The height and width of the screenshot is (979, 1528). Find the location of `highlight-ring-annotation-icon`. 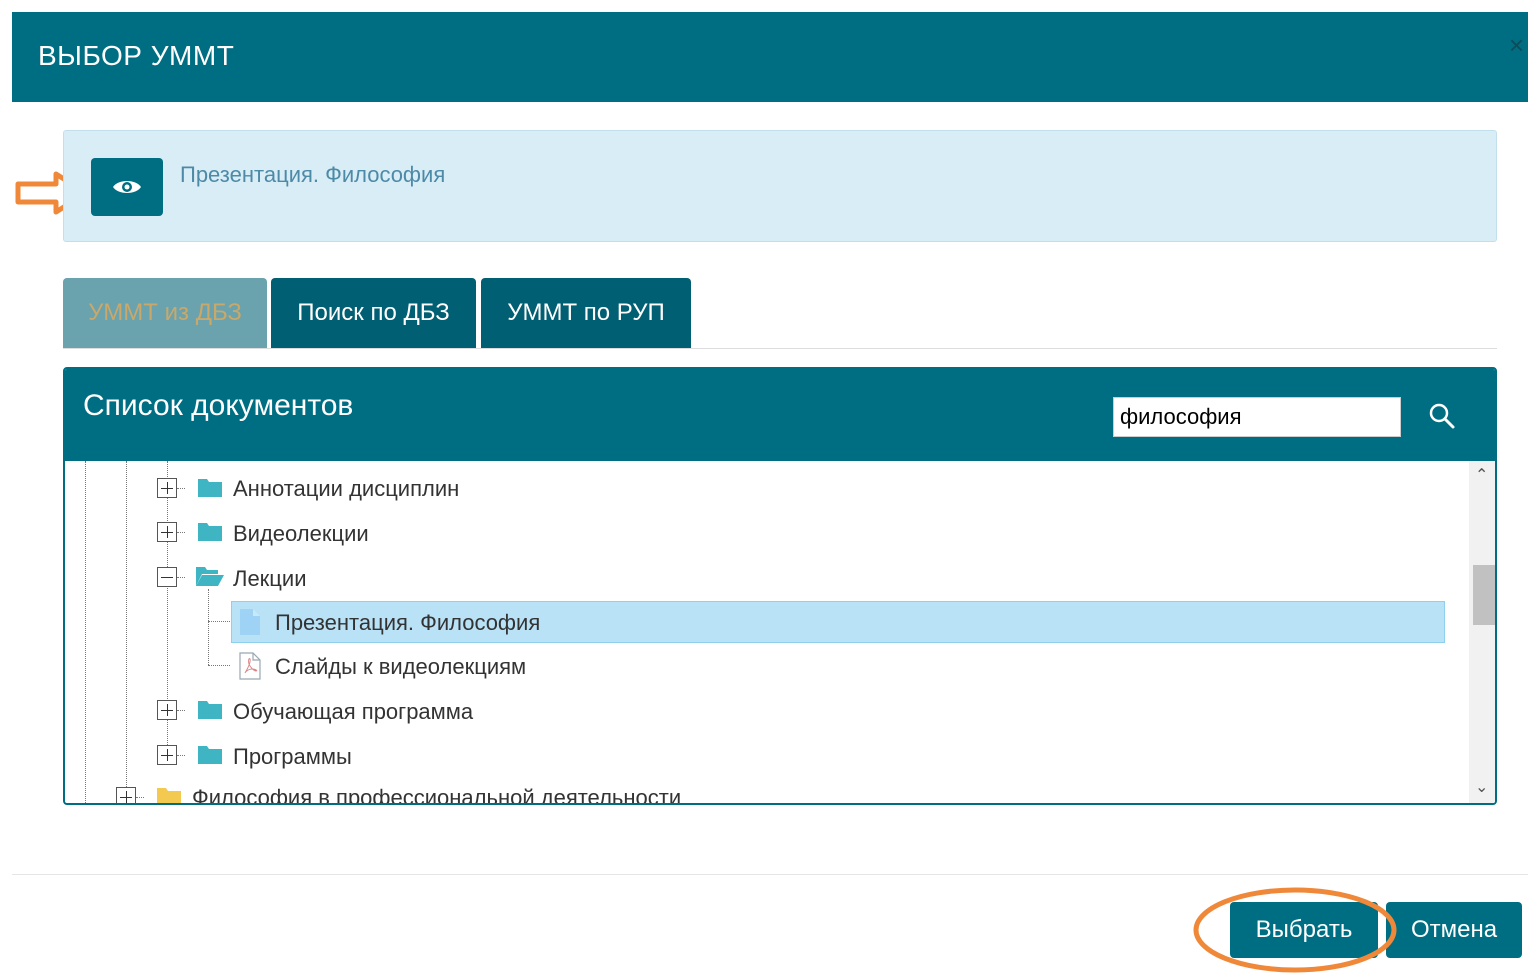

highlight-ring-annotation-icon is located at coordinates (1295, 930).